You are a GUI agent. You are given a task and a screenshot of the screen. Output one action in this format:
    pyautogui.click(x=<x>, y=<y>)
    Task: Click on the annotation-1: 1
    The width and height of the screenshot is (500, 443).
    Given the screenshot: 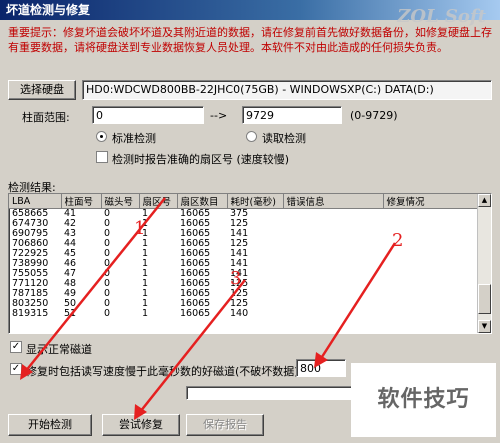 What is the action you would take?
    pyautogui.click(x=140, y=228)
    